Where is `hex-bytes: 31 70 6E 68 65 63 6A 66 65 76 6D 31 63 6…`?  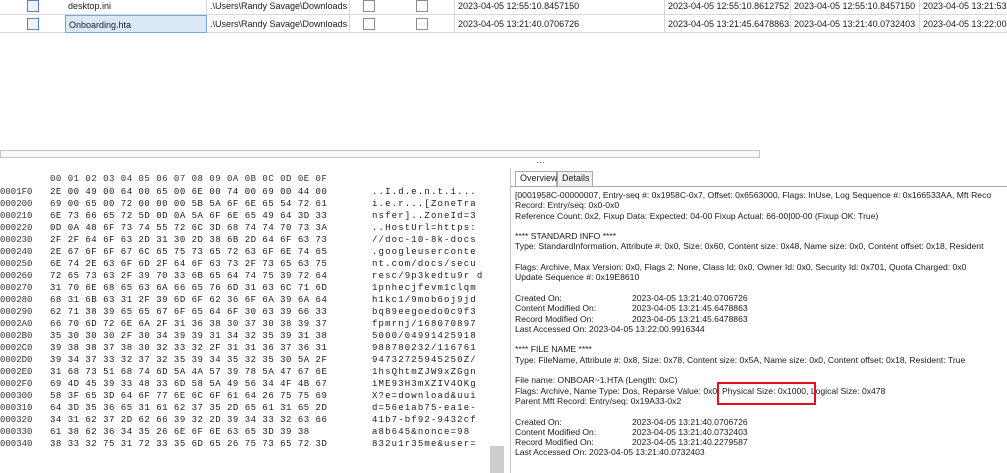 hex-bytes: 31 70 6E 68 65 63 6A 66 65 76 6D 31 63 6… is located at coordinates (189, 288).